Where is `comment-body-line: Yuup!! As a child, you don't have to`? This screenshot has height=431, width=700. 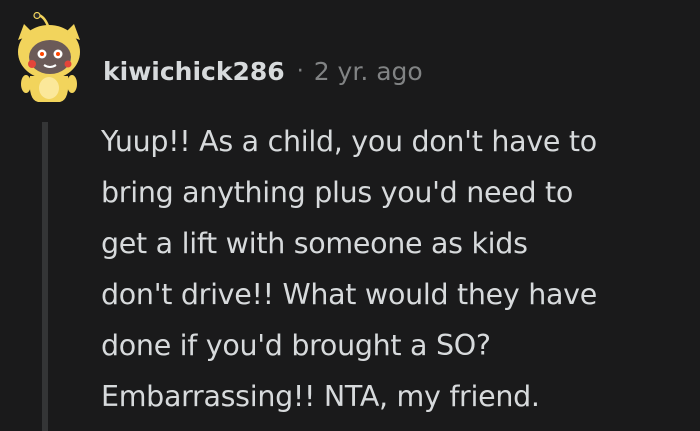
comment-body-line: Yuup!! As a child, you don't have to is located at coordinates (349, 141).